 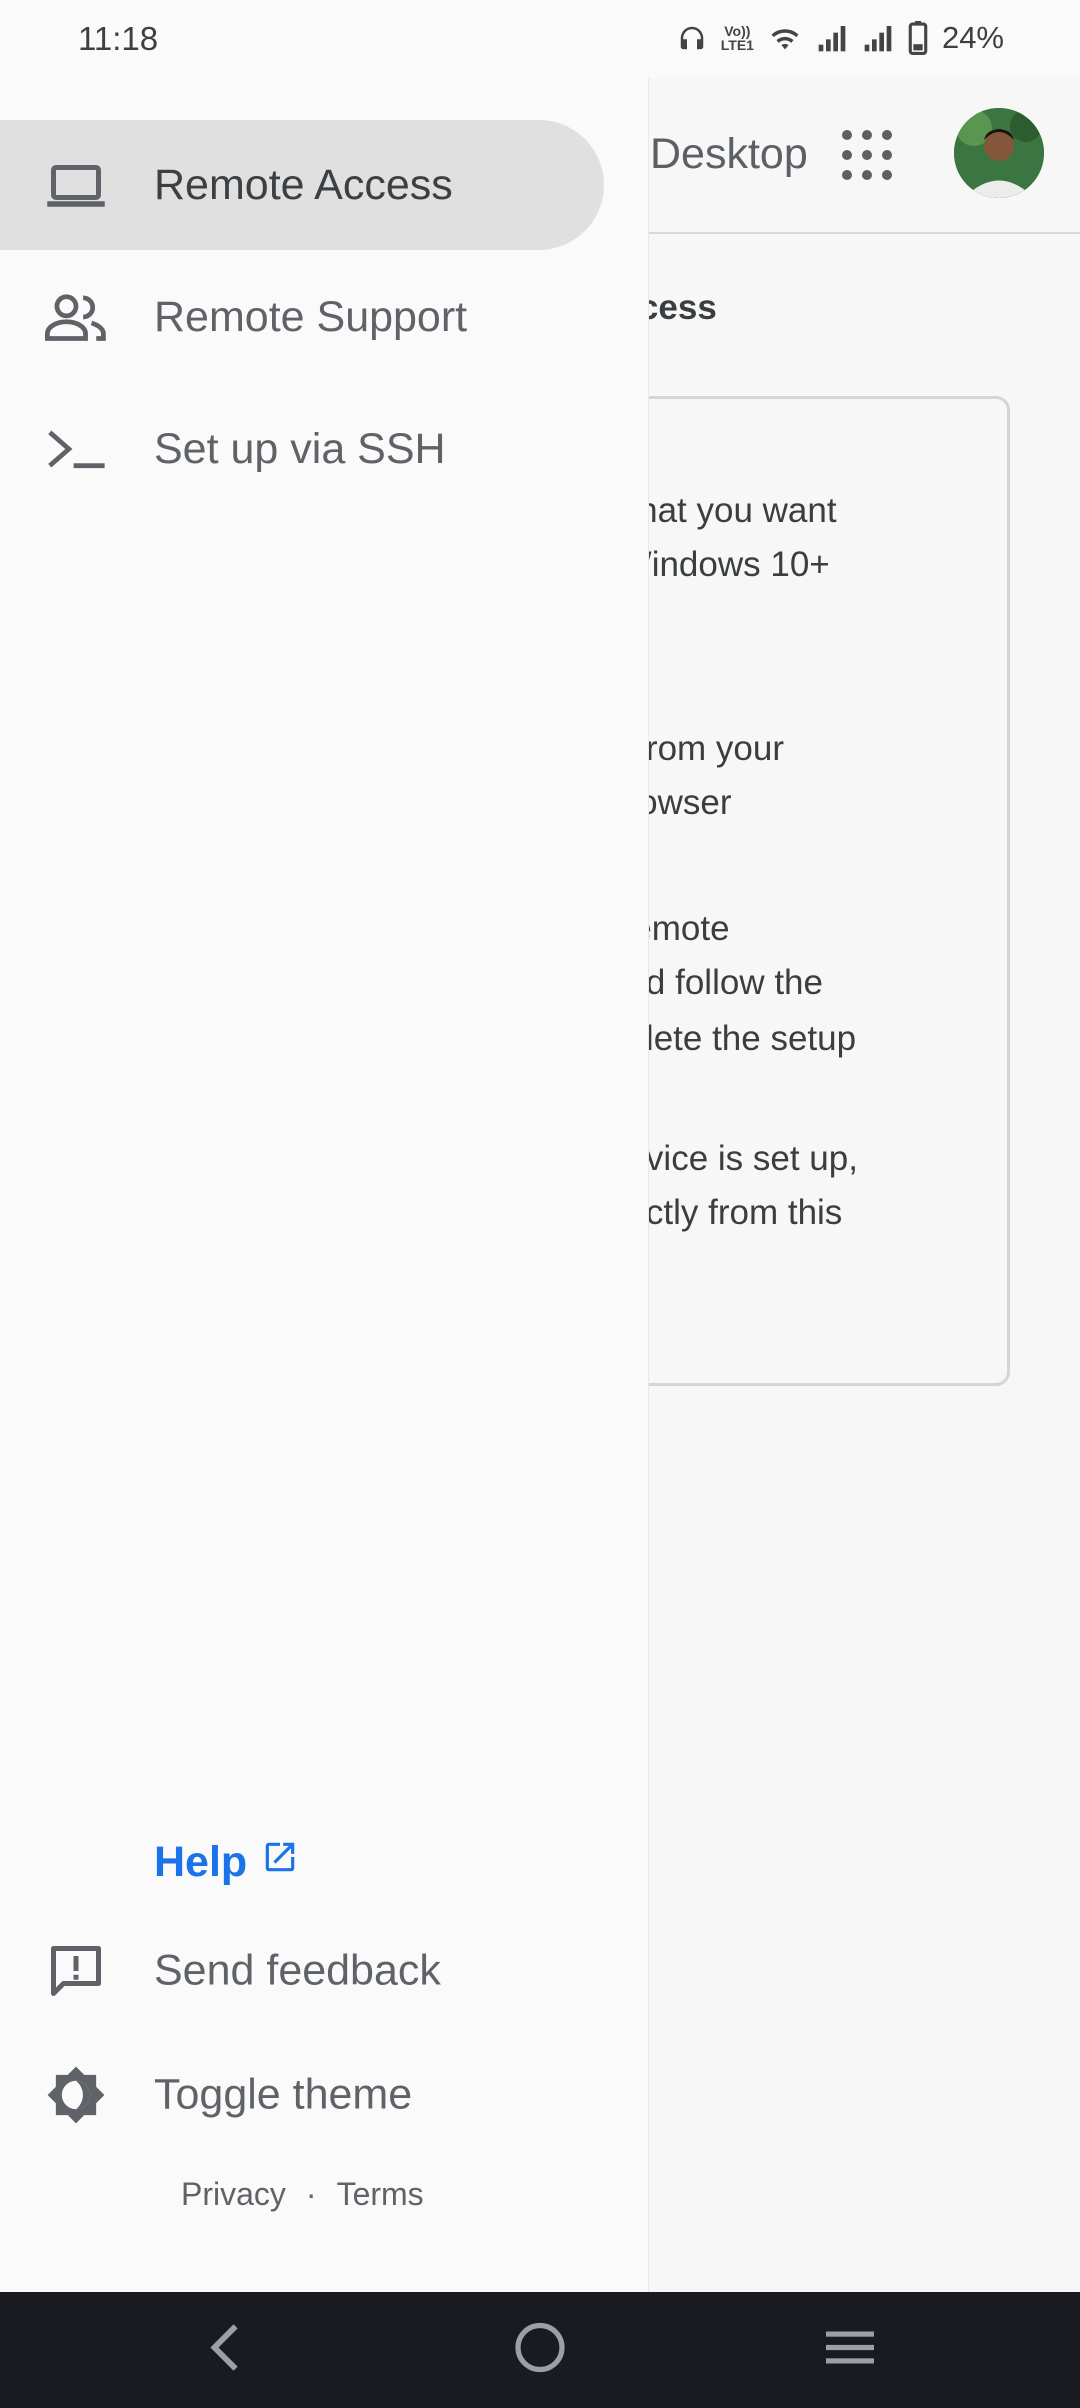 What do you see at coordinates (280, 1862) in the screenshot?
I see `open-in-new-icon` at bounding box center [280, 1862].